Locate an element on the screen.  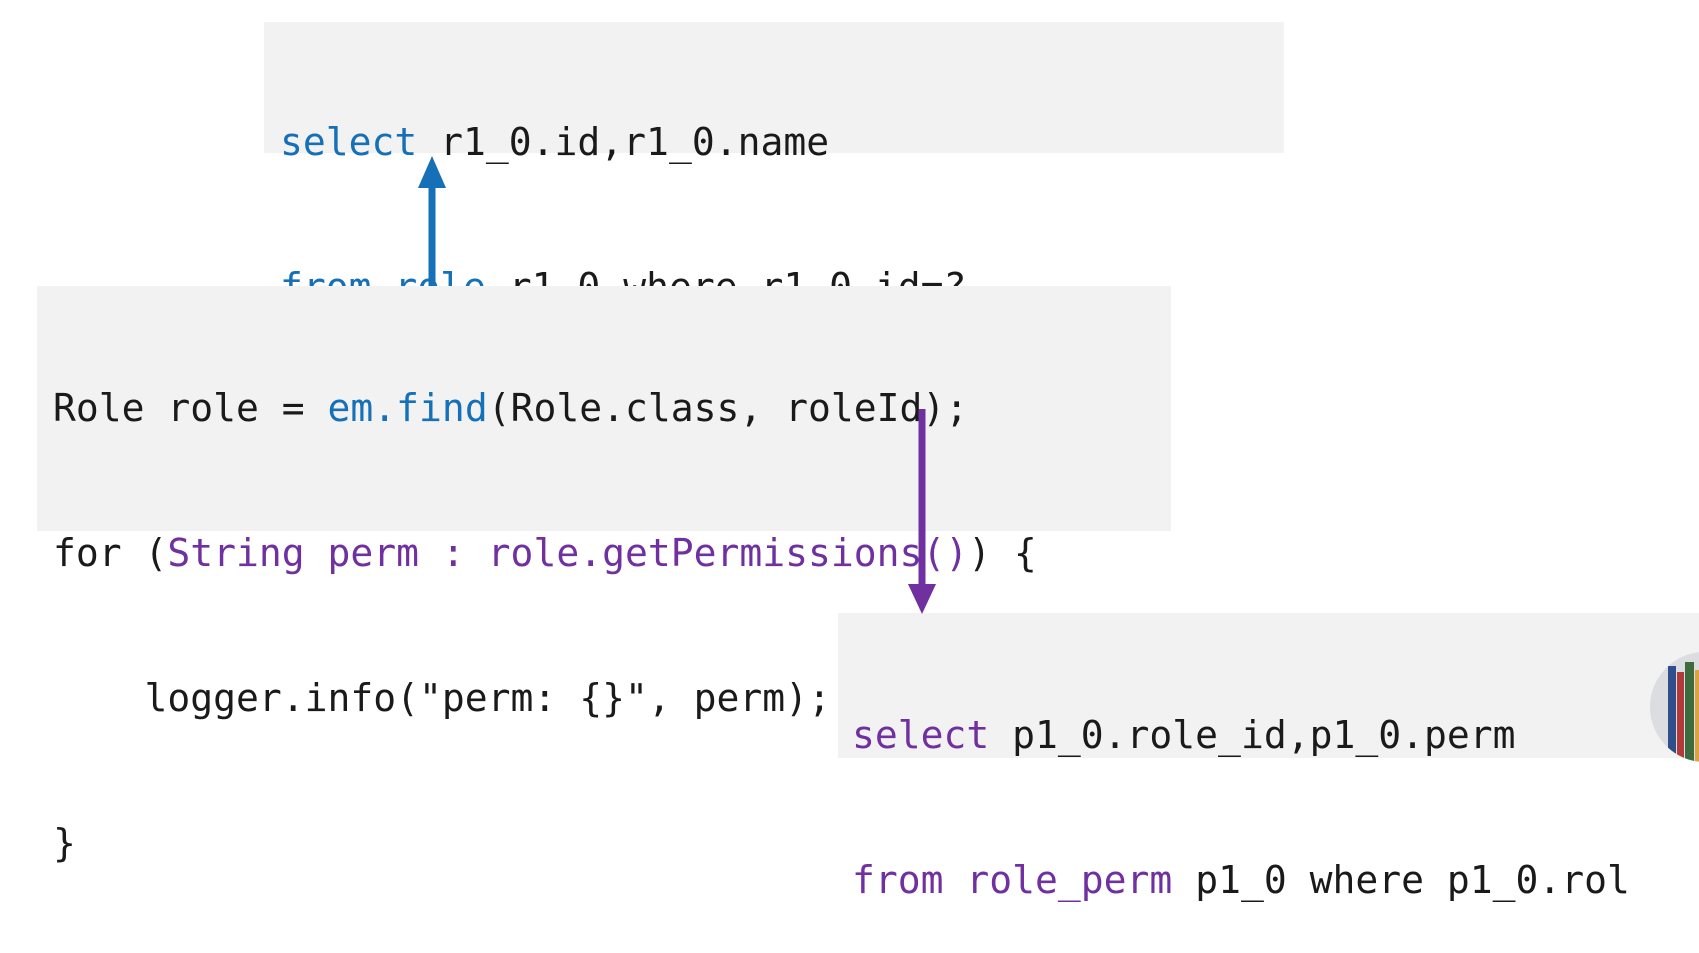
perm-query-line-2: from role_perm p1_0 where p1_0.rol is located at coordinates (1275, 880).